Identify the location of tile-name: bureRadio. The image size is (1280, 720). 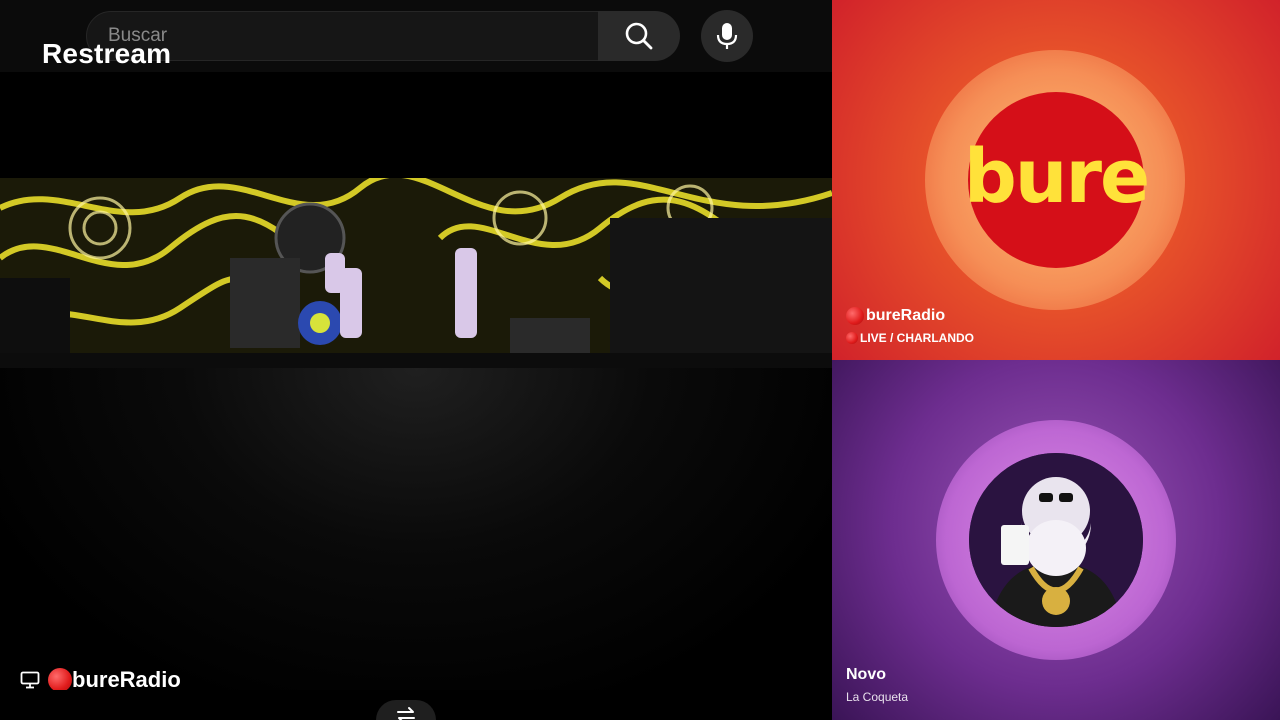
(895, 316).